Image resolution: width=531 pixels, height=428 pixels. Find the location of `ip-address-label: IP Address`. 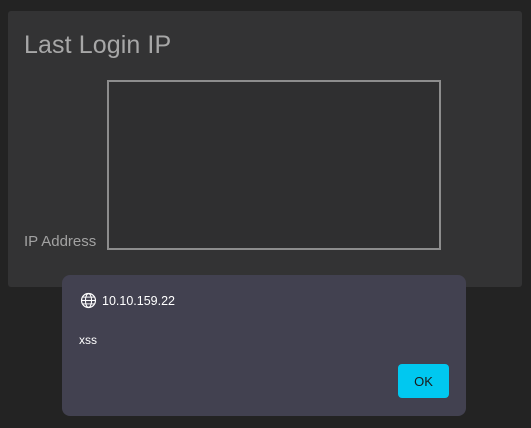

ip-address-label: IP Address is located at coordinates (60, 241).